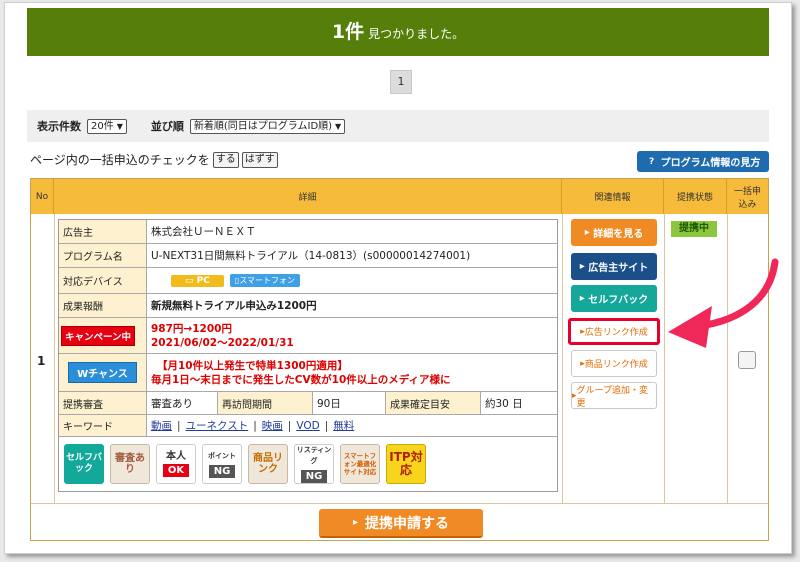 Image resolution: width=800 pixels, height=562 pixels. What do you see at coordinates (103, 255) in the screenshot?
I see `program-label: プログラム名` at bounding box center [103, 255].